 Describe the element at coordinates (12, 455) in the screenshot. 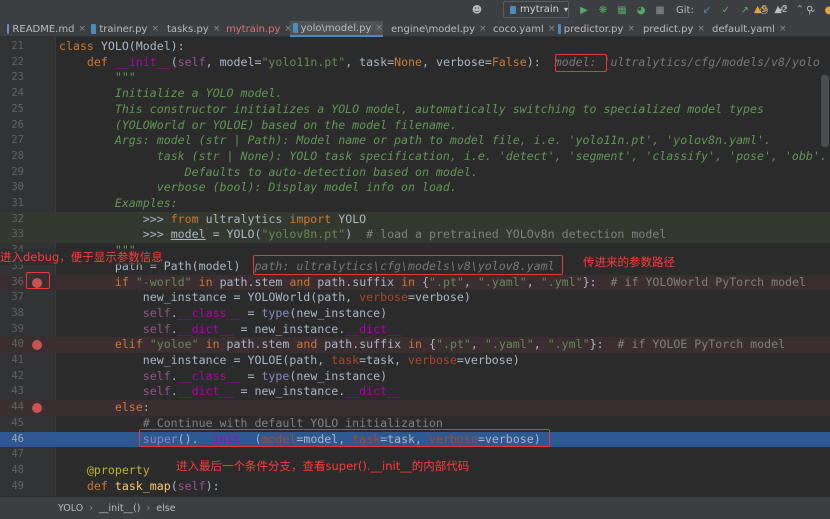

I see `line-number: 47` at that location.